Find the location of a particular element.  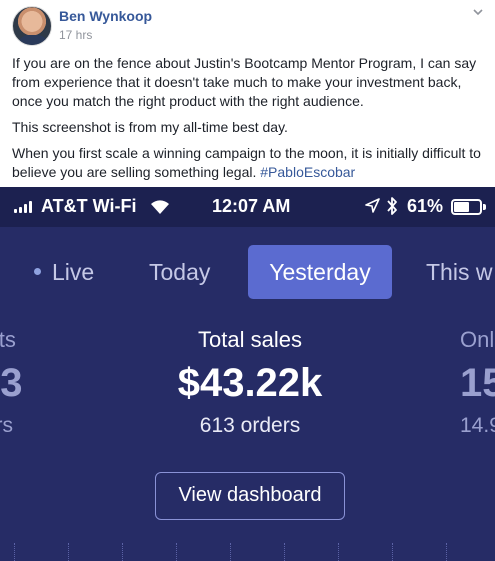

total-sales-stat: Total sales $43.22k 613 orders is located at coordinates (250, 383).